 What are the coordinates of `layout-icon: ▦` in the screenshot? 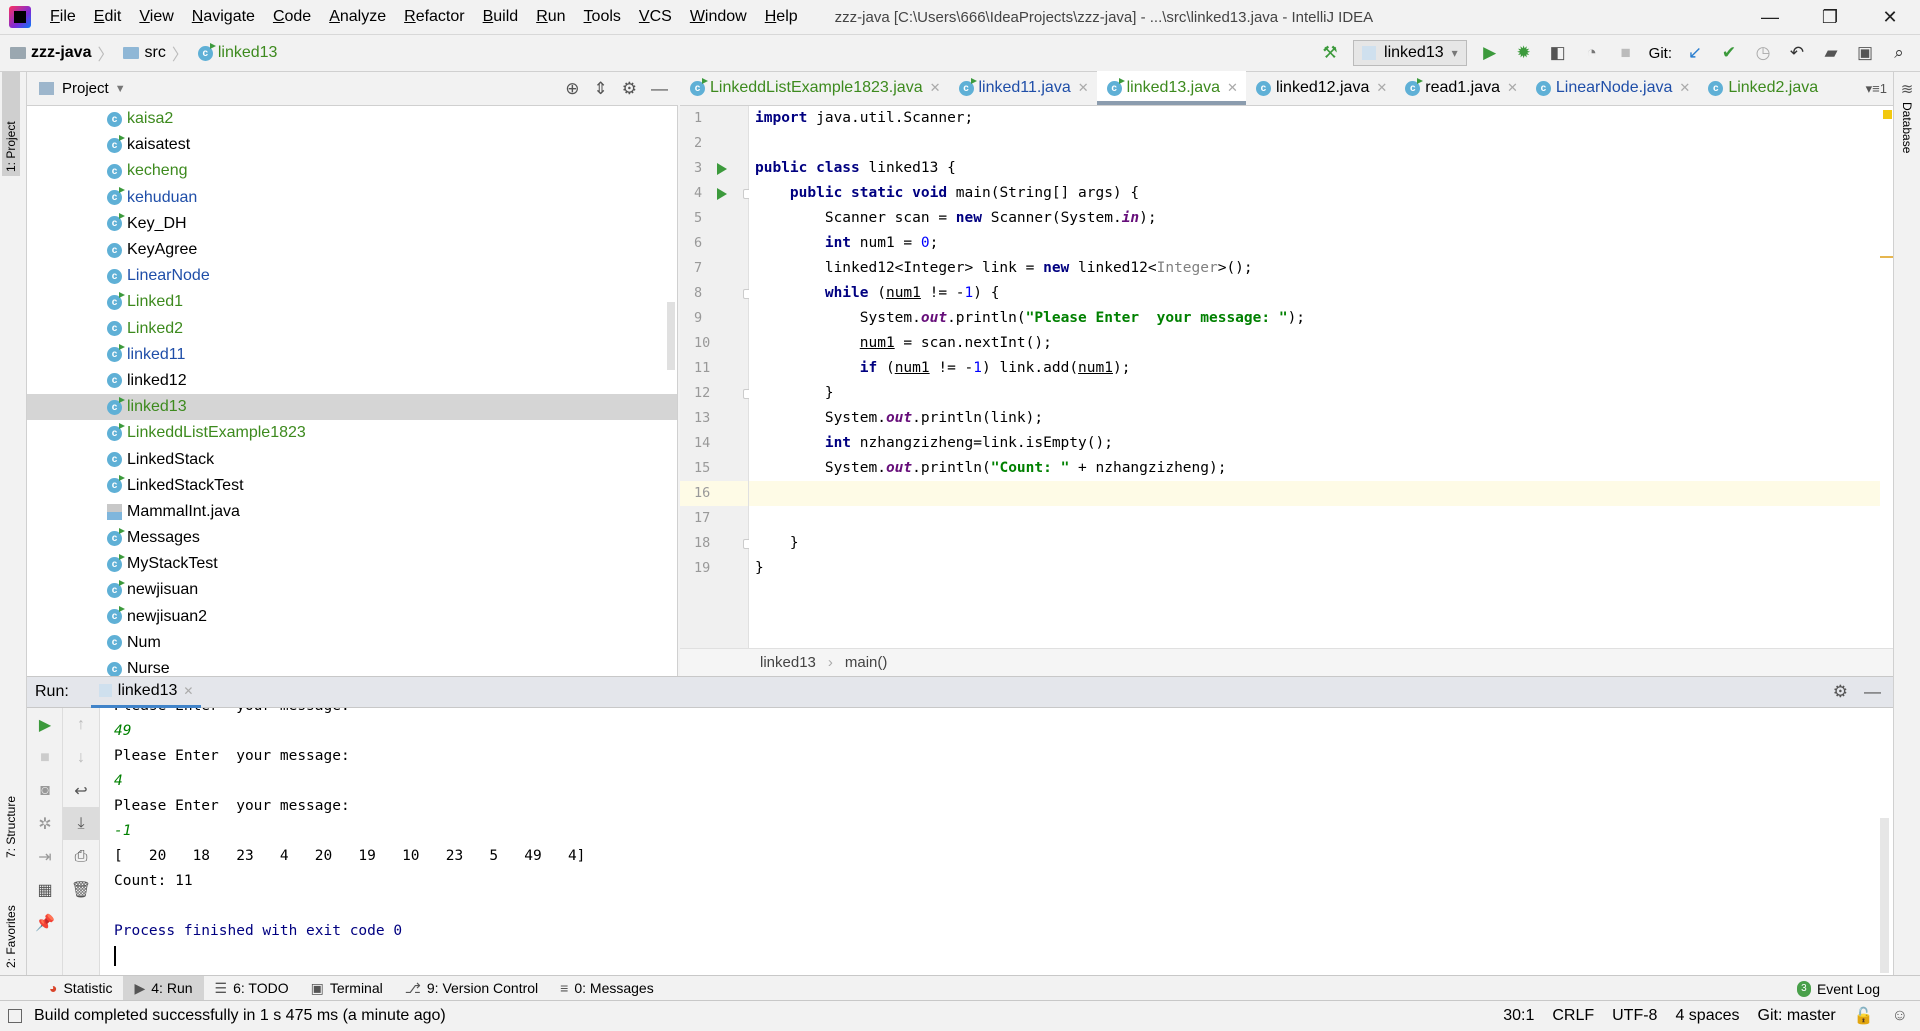 It's located at (45, 889).